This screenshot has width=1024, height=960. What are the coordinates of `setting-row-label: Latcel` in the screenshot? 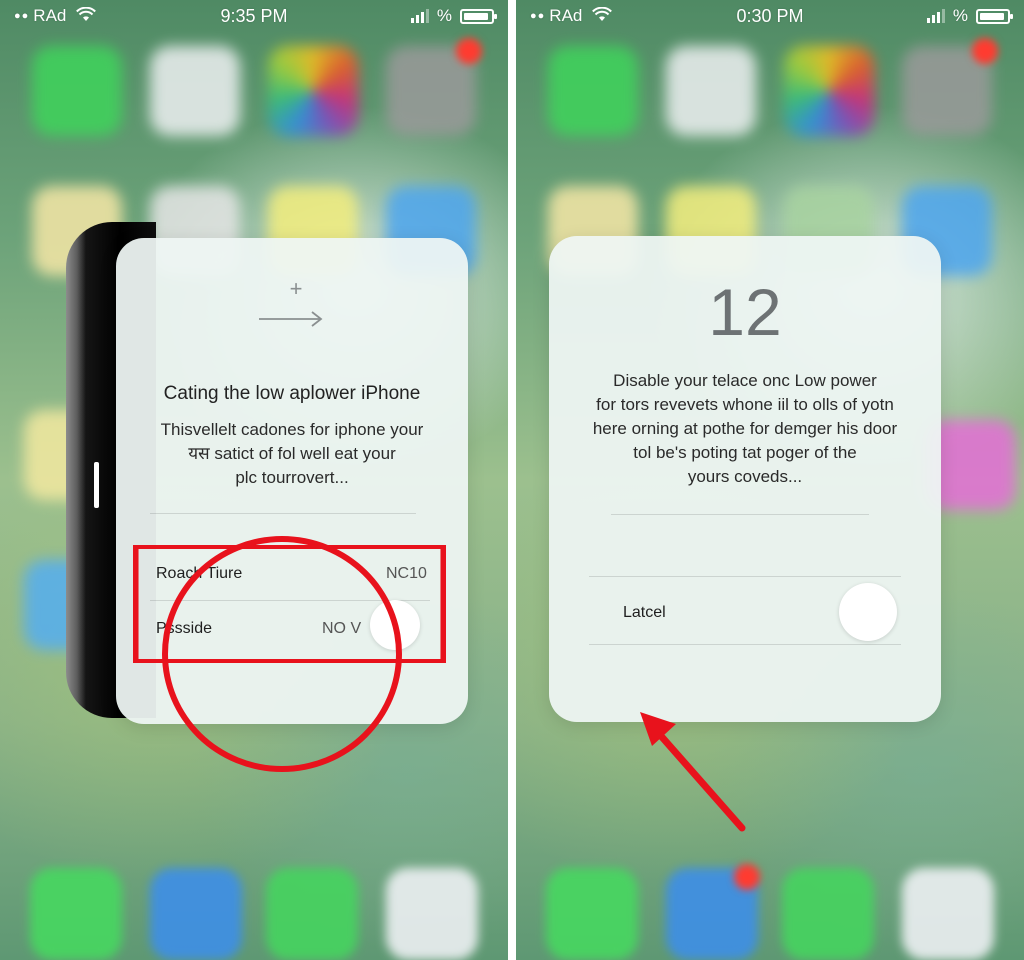 It's located at (644, 613).